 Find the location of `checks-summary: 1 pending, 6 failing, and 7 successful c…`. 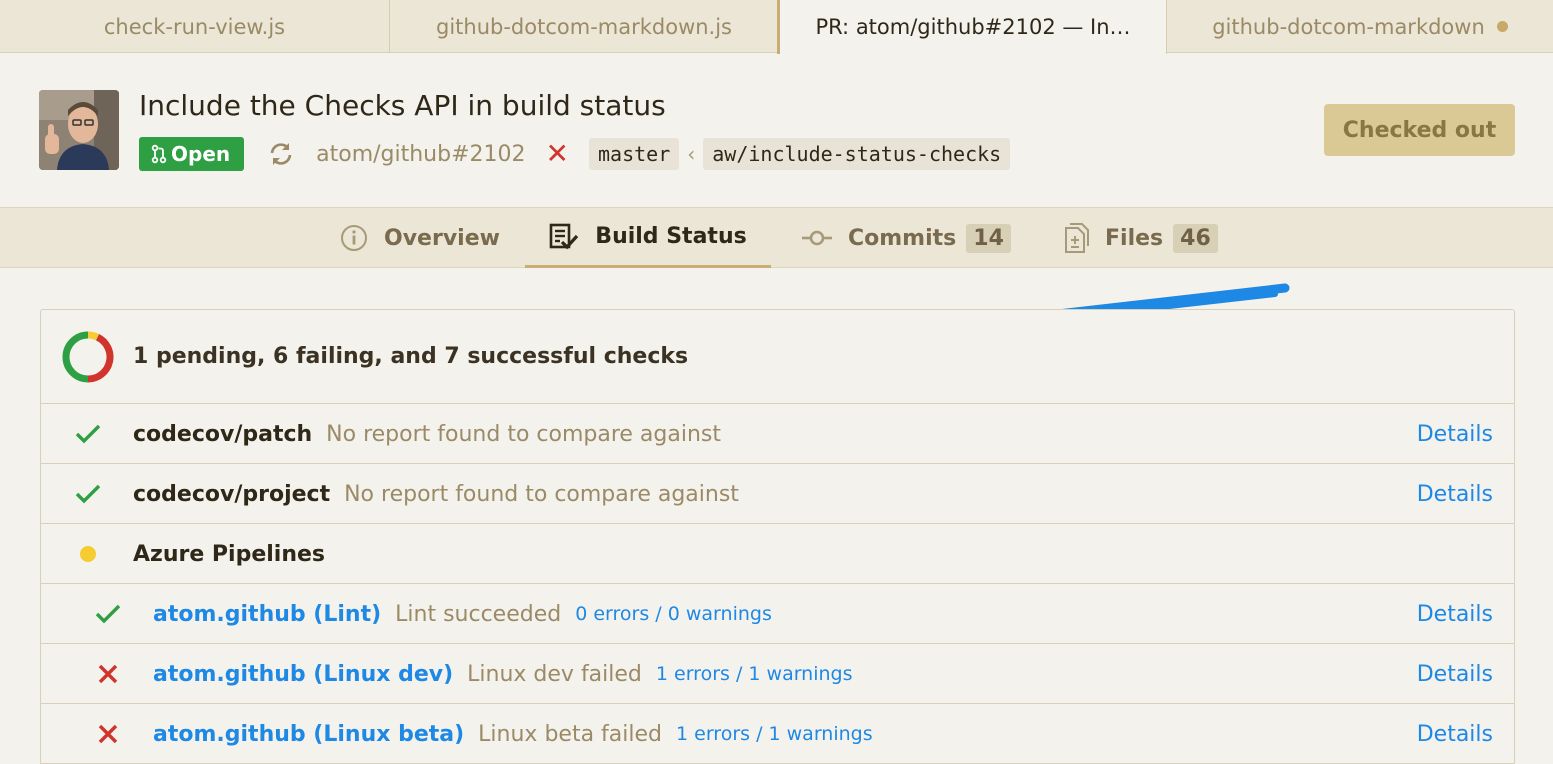

checks-summary: 1 pending, 6 failing, and 7 successful c… is located at coordinates (777, 357).